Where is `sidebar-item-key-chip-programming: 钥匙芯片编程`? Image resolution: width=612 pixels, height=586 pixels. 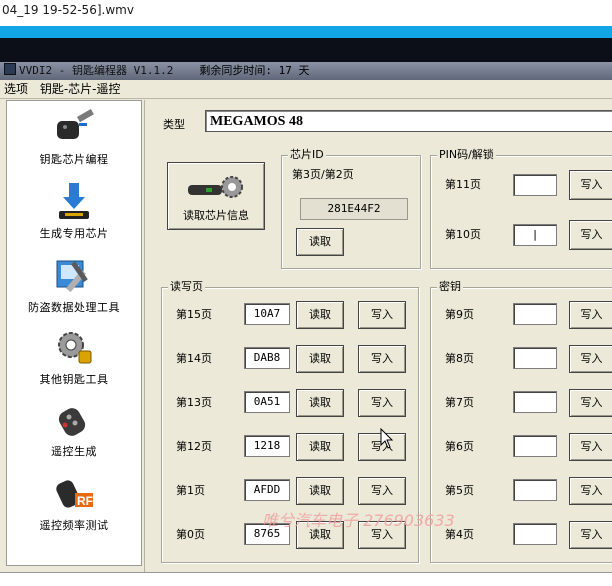 sidebar-item-key-chip-programming: 钥匙芯片编程 is located at coordinates (74, 137).